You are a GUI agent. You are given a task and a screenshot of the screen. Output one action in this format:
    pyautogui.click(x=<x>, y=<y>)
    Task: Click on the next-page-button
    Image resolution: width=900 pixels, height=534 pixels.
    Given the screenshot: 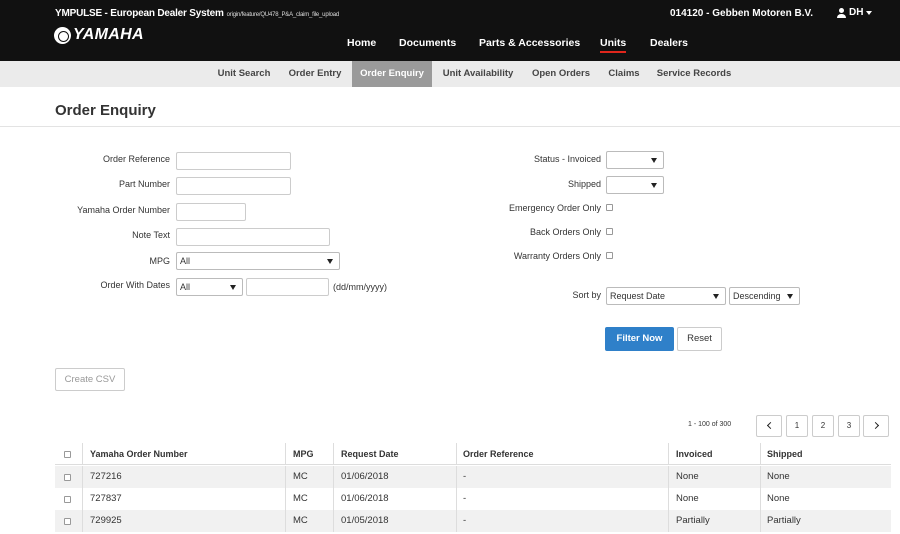 What is the action you would take?
    pyautogui.click(x=876, y=426)
    